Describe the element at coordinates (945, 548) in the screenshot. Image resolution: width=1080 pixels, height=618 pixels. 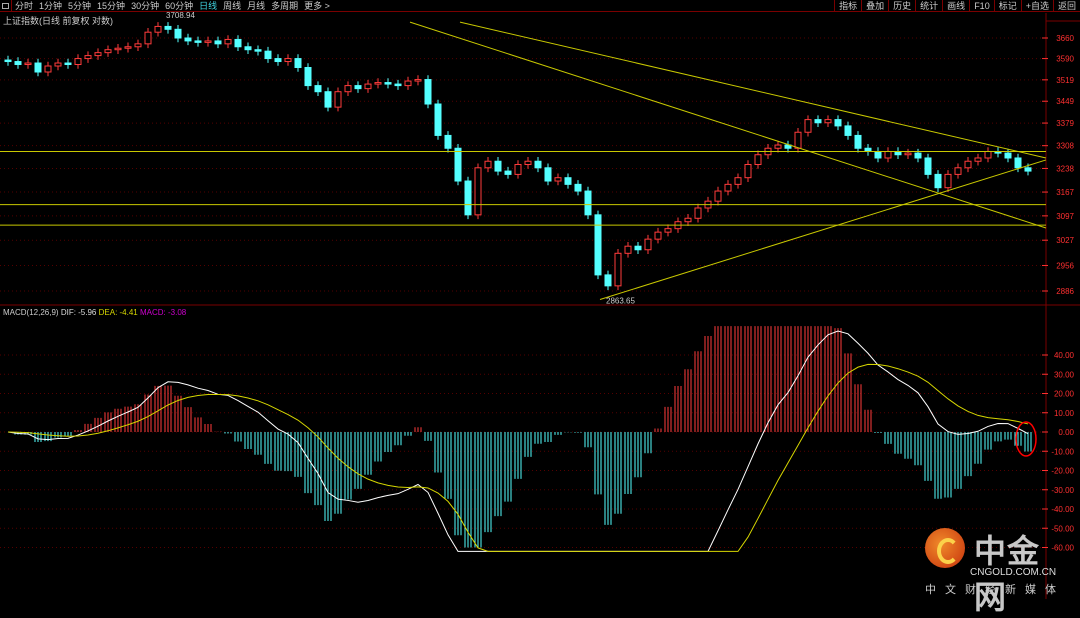
I see `logo-icon` at that location.